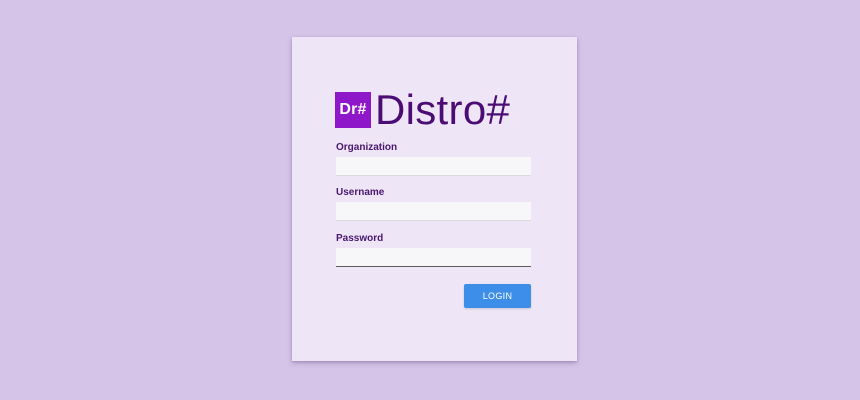 This screenshot has width=860, height=400. Describe the element at coordinates (433, 166) in the screenshot. I see `organization-input` at that location.